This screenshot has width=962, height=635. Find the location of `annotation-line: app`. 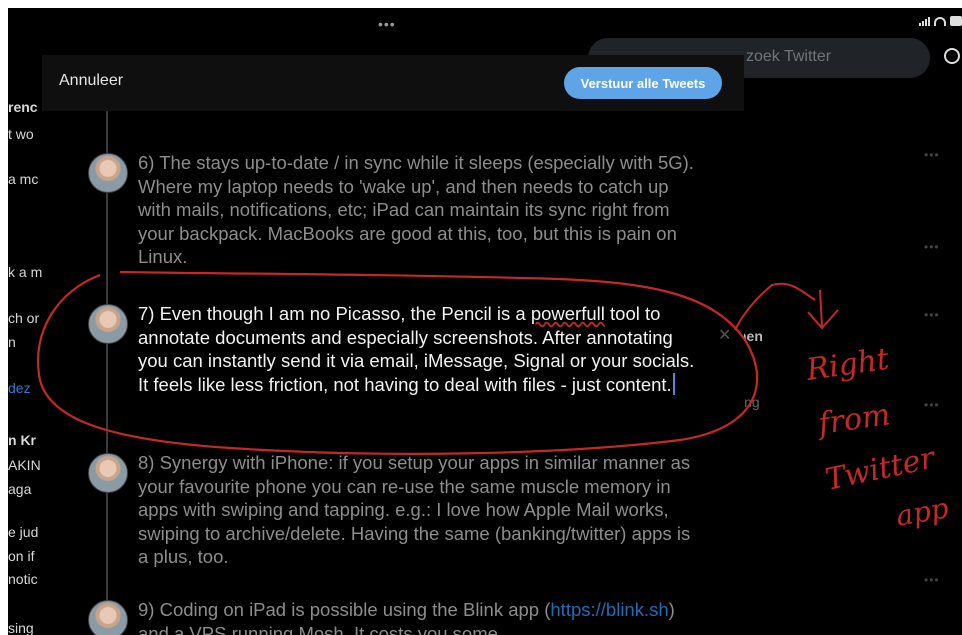

annotation-line: app is located at coordinates (922, 512).